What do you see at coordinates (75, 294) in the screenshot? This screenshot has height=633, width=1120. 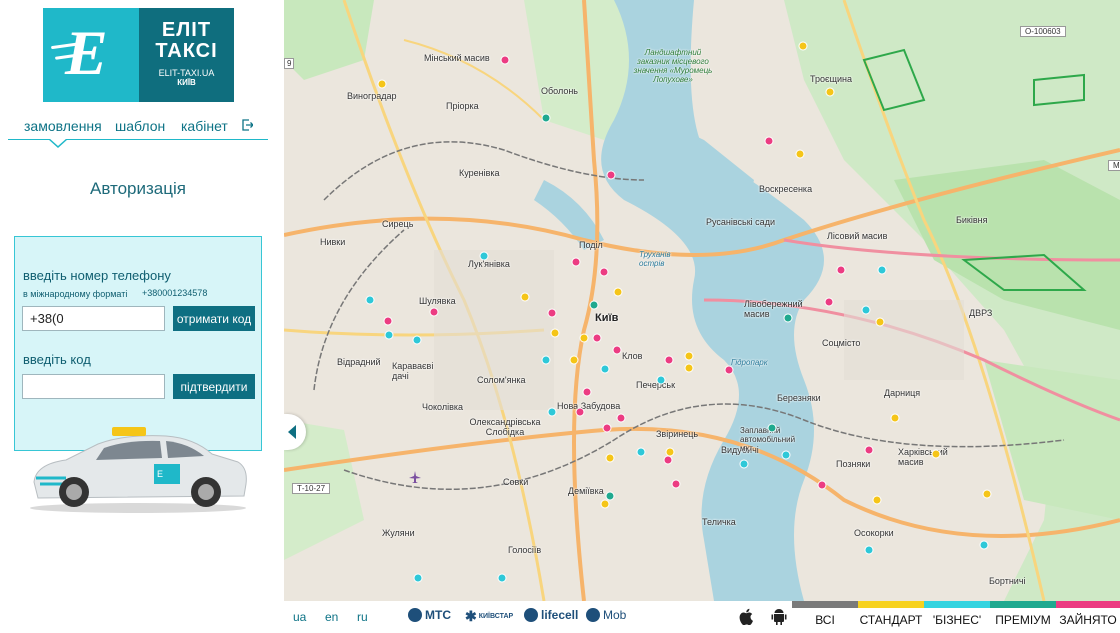 I see `phone-hint: в міжнародному форматі` at bounding box center [75, 294].